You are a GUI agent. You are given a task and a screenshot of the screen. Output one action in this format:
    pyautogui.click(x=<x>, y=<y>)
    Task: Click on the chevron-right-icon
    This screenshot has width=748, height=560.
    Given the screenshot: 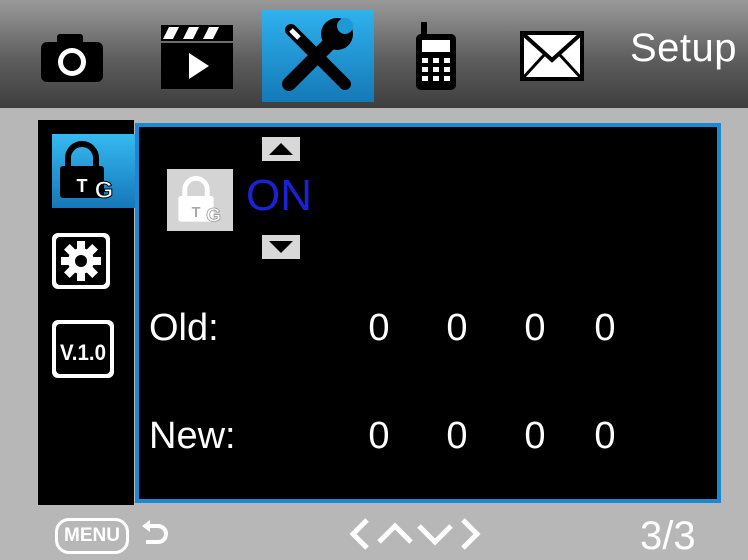 What is the action you would take?
    pyautogui.click(x=471, y=534)
    